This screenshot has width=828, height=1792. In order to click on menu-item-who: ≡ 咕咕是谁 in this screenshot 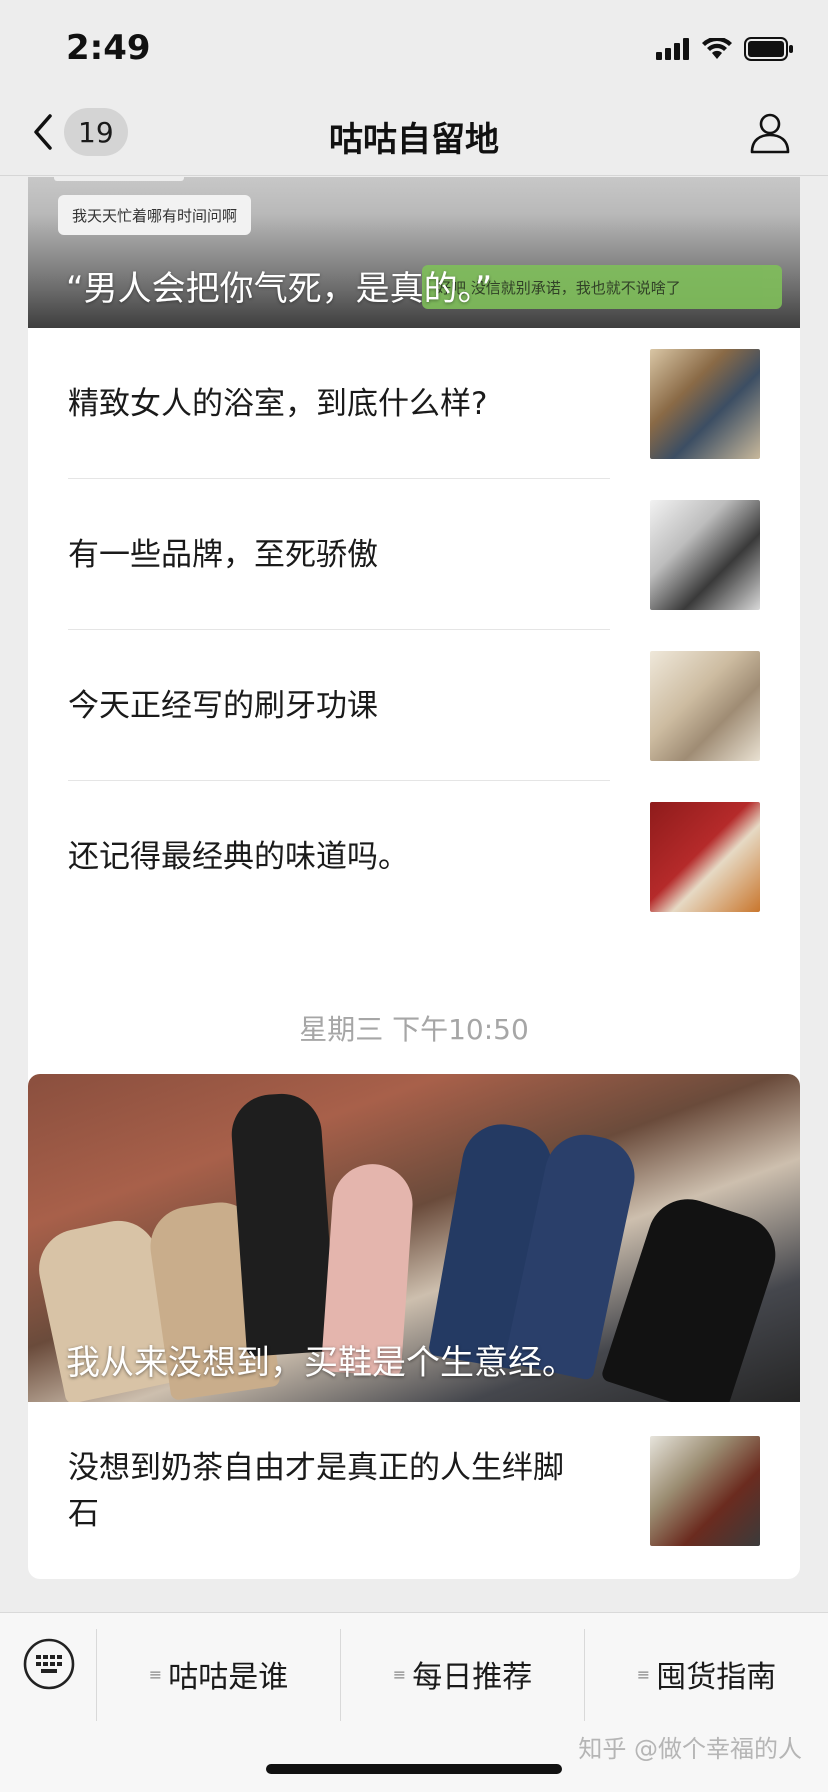, I will do `click(218, 1674)`.